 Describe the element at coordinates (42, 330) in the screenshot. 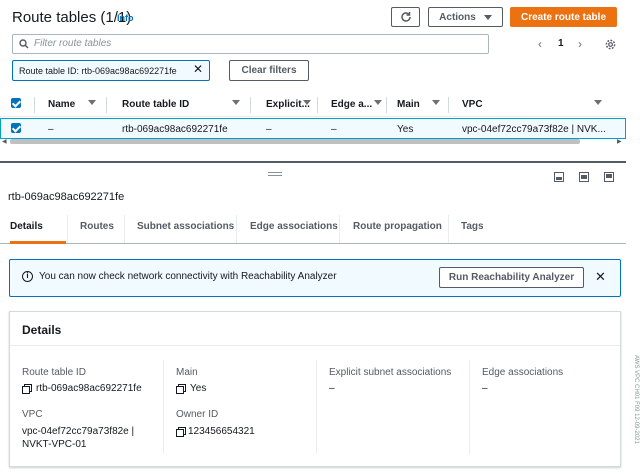

I see `details-section-title: Details` at that location.